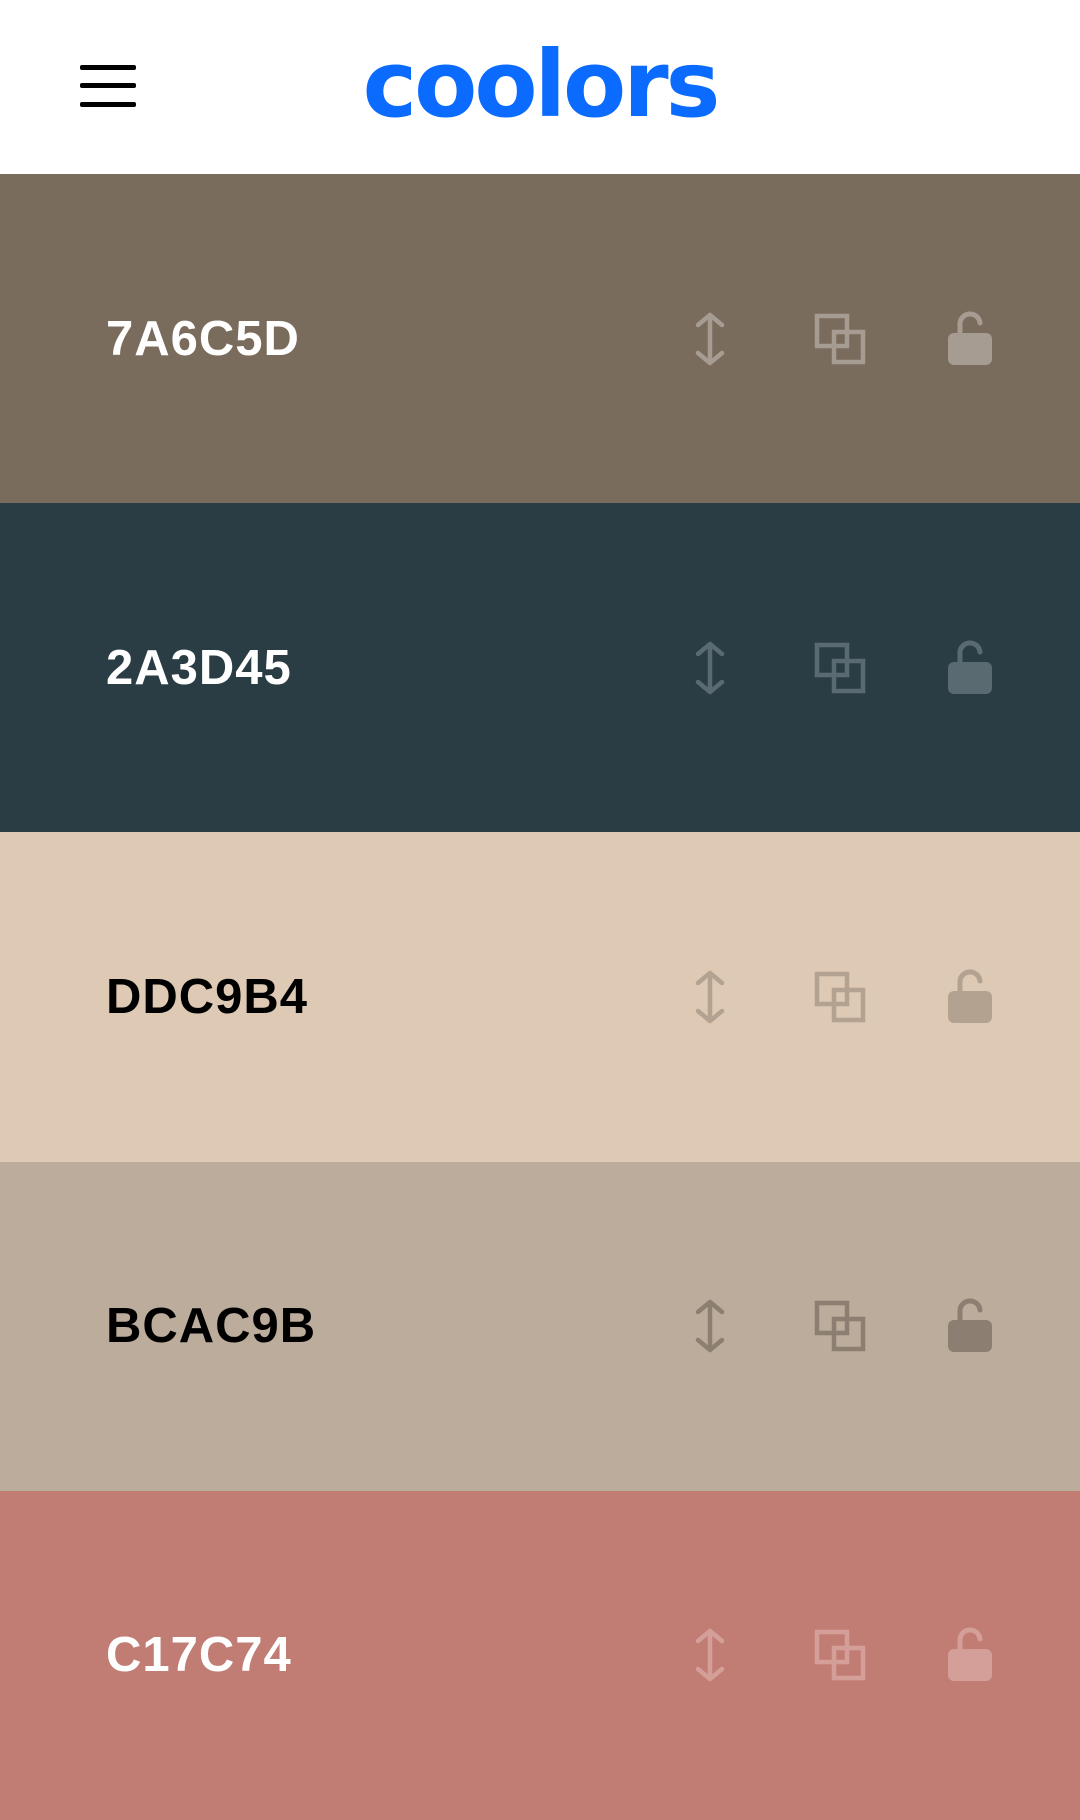 This screenshot has height=1820, width=1080. What do you see at coordinates (207, 997) in the screenshot?
I see `hex-code: DDC9B4` at bounding box center [207, 997].